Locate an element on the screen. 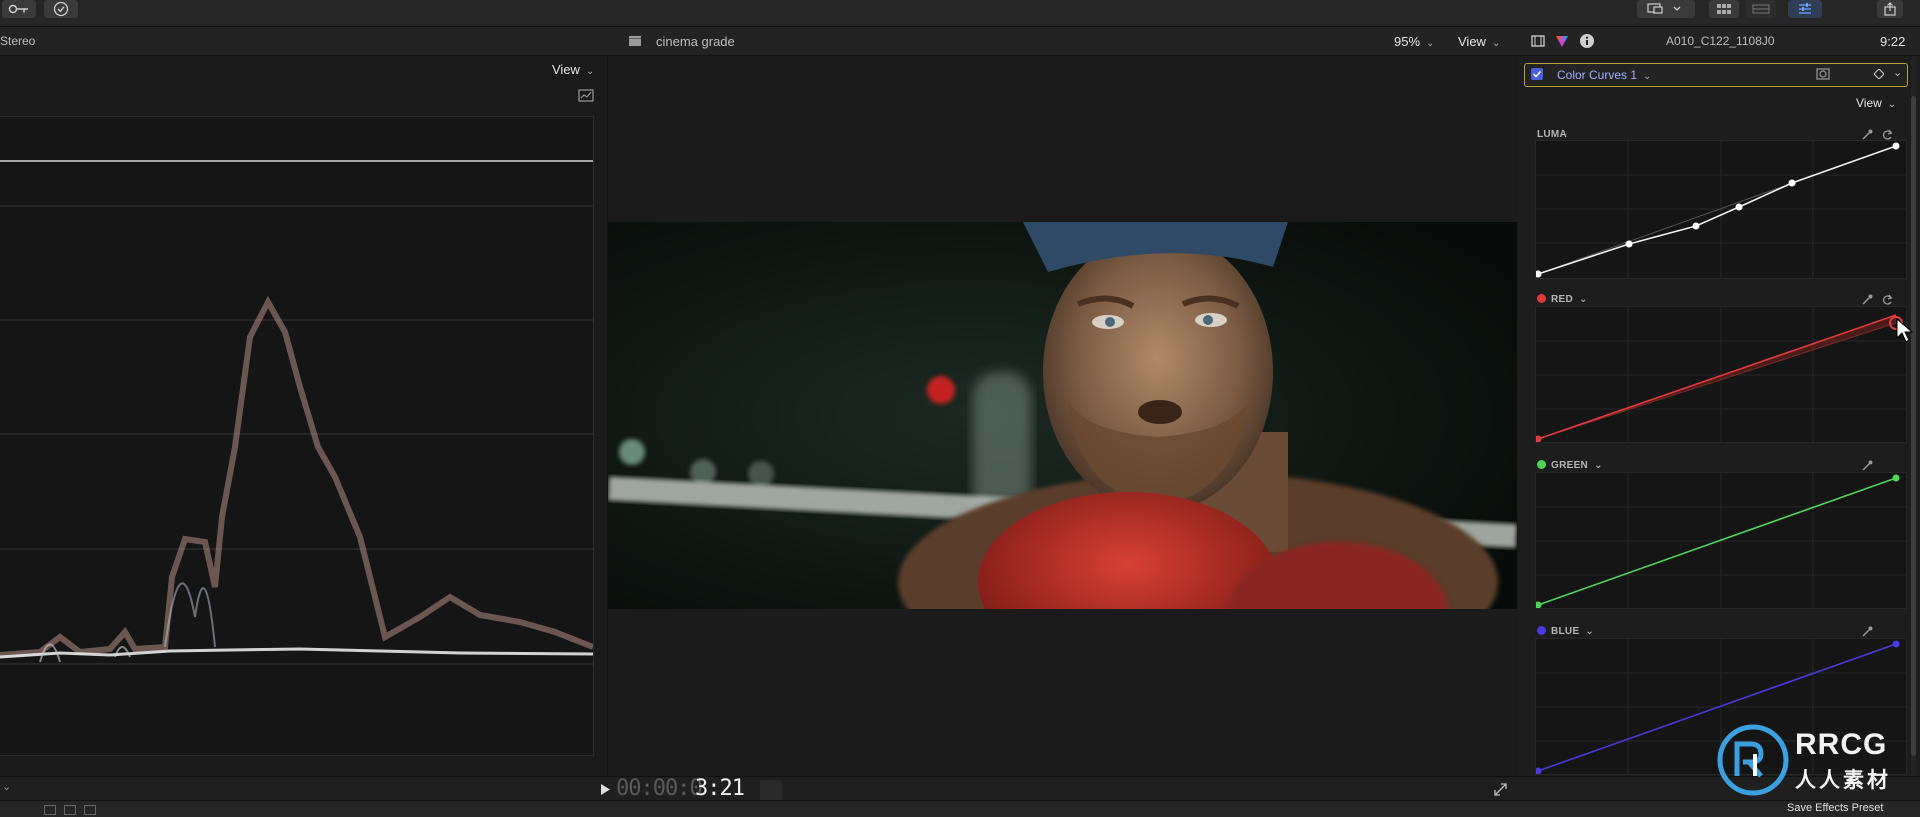 The width and height of the screenshot is (1920, 817). viewer-transport-bar: ⌄ 00:00:0 3:21 is located at coordinates (960, 788).